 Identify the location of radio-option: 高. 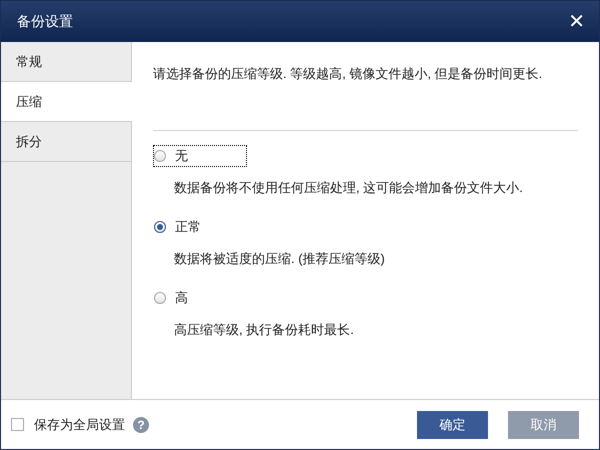
(171, 298).